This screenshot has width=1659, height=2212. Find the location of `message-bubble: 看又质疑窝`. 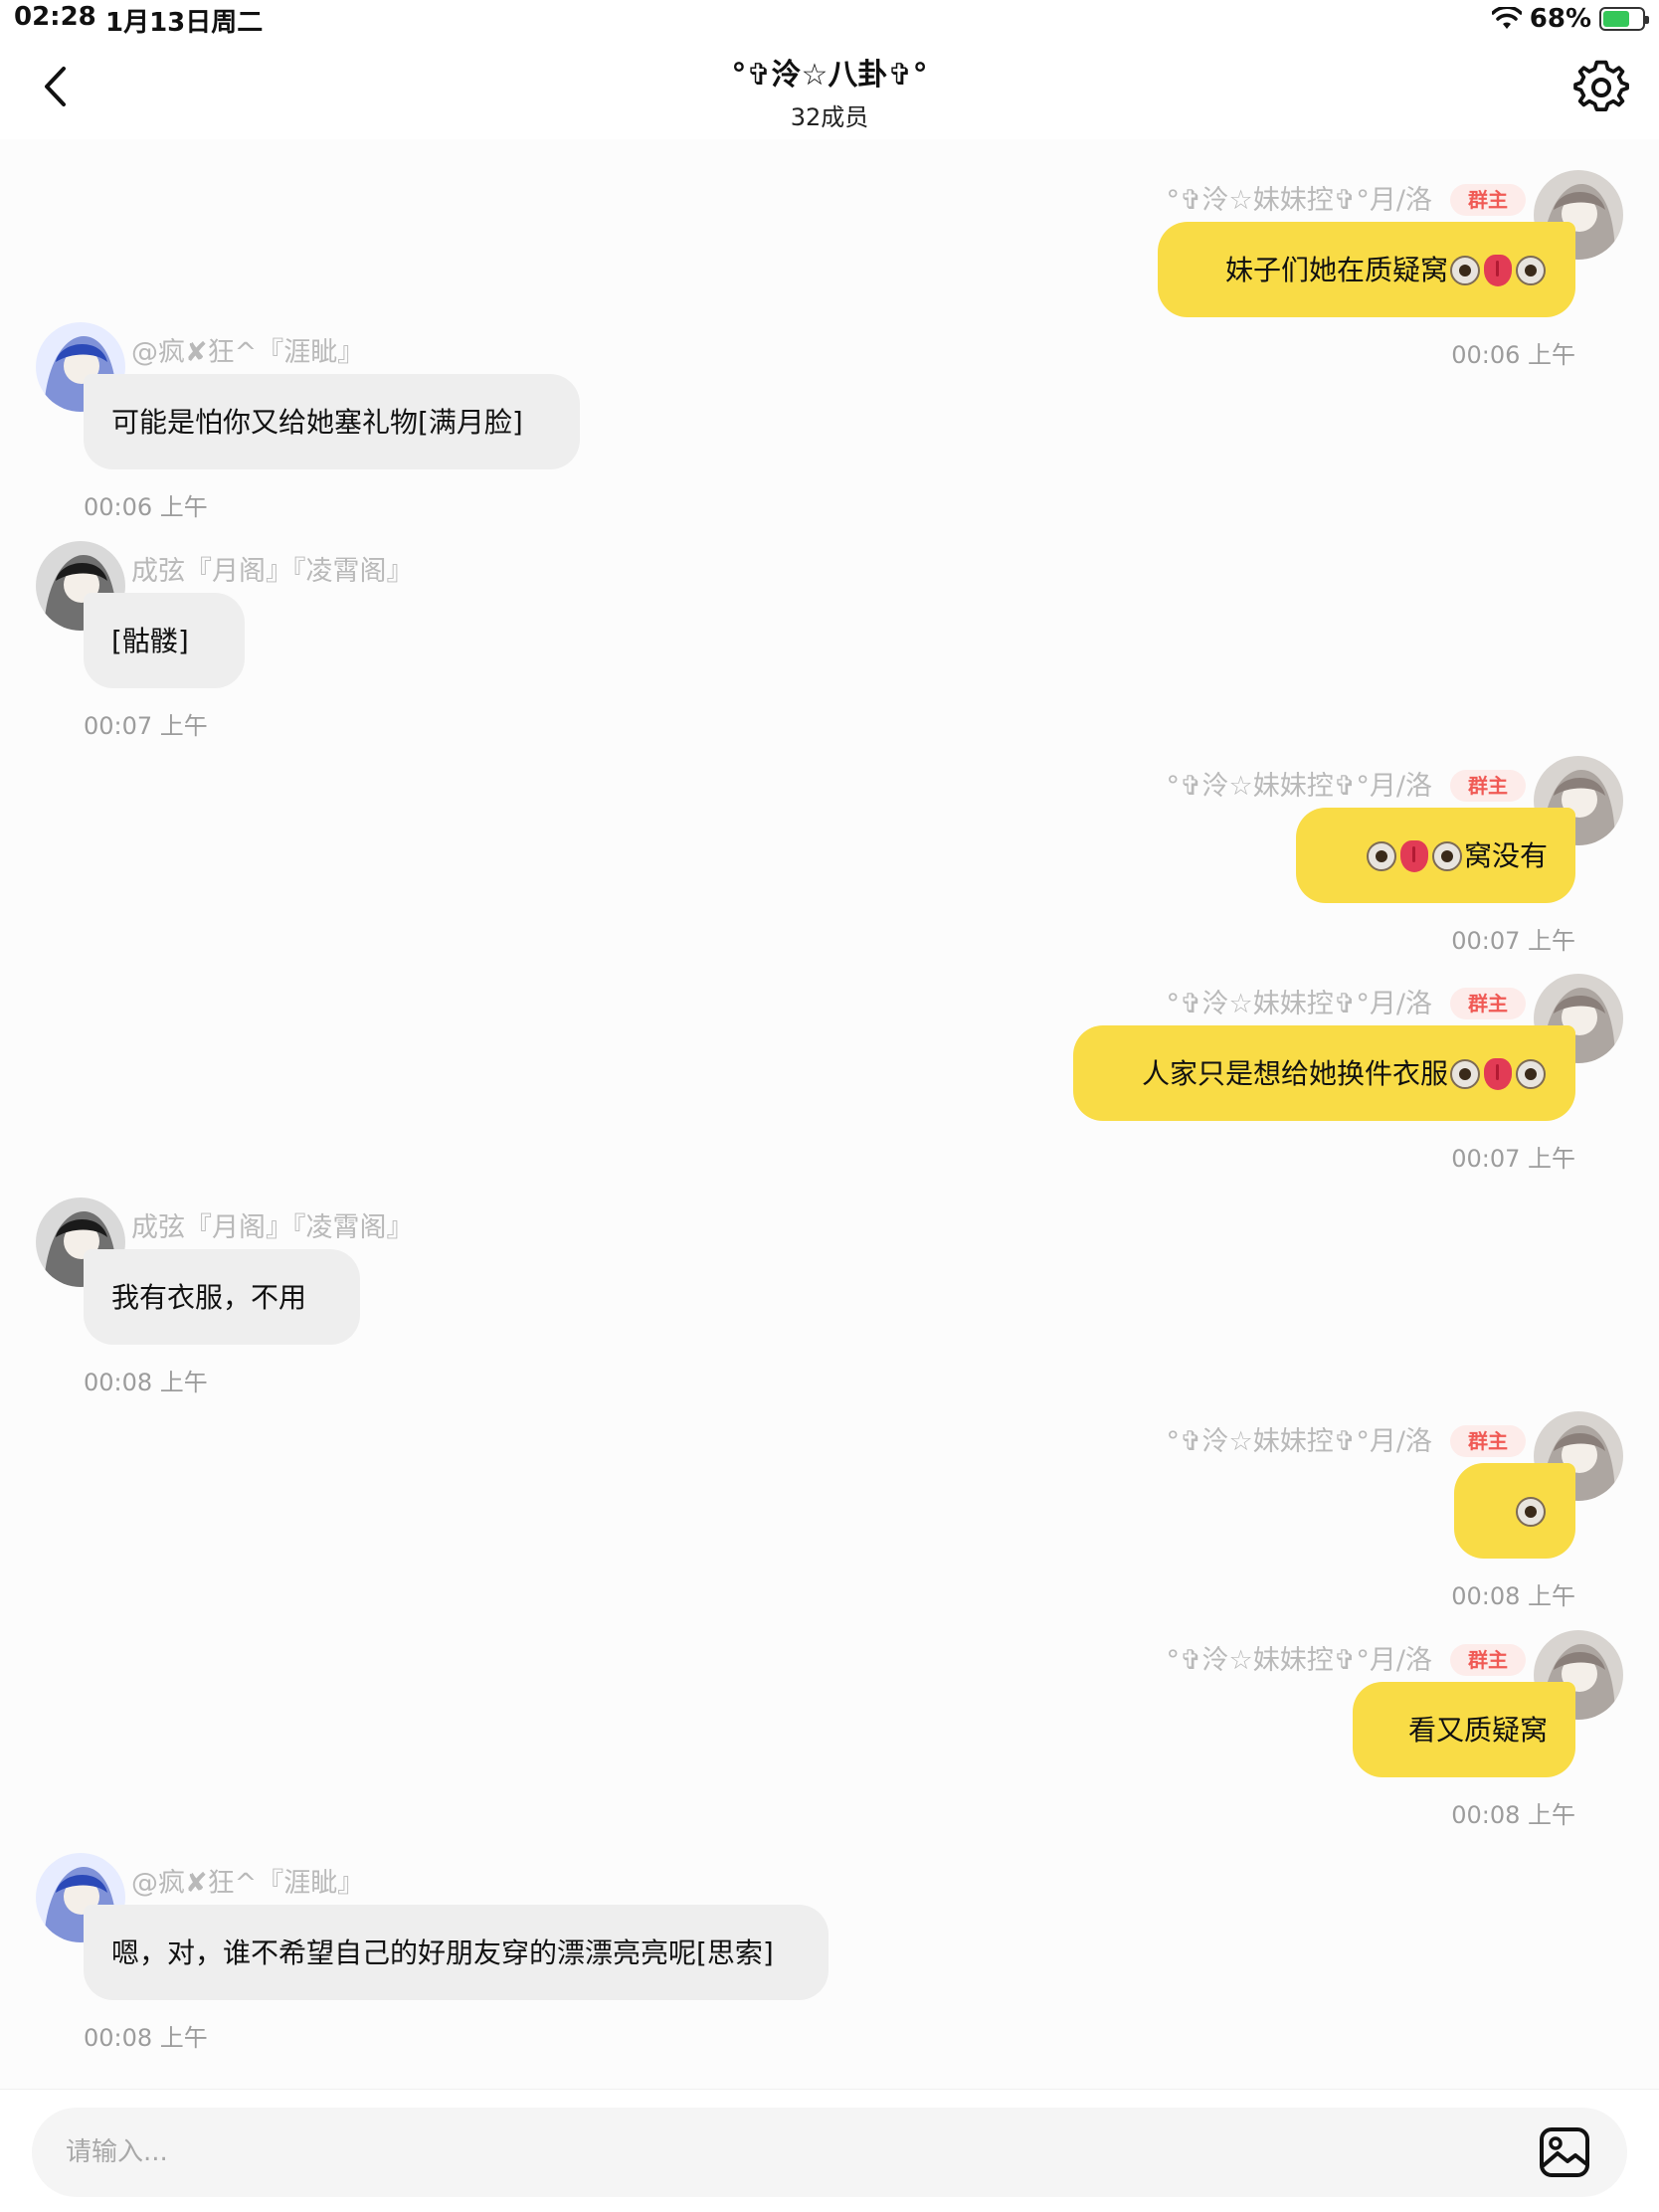

message-bubble: 看又质疑窝 is located at coordinates (1464, 1729).